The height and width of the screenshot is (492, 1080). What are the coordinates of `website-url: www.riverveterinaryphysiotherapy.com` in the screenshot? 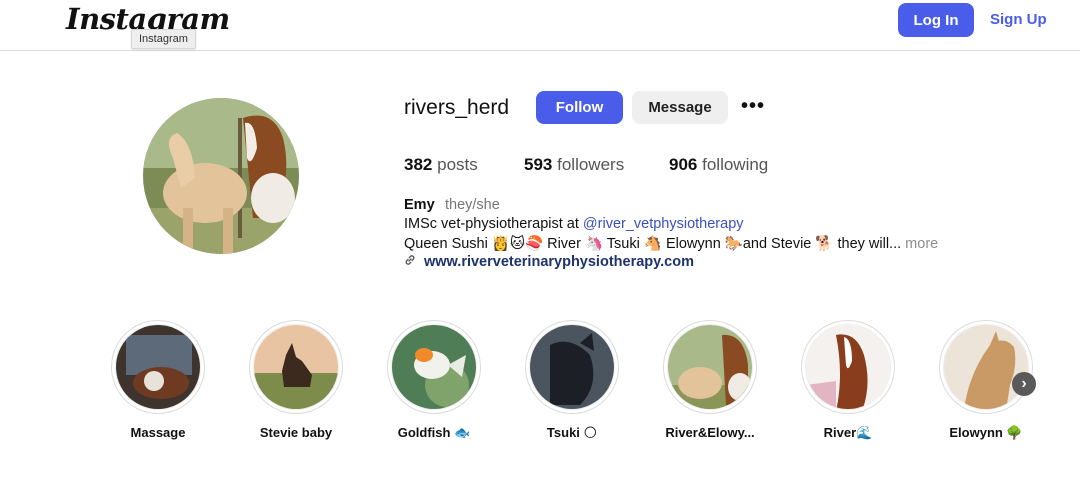 It's located at (559, 262).